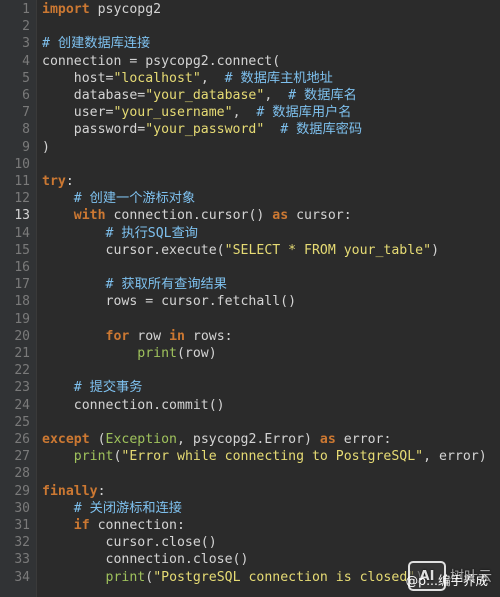 Image resolution: width=500 pixels, height=597 pixels. I want to click on code-line-13: 13 with connection.cursor() as cursor:, so click(250, 215).